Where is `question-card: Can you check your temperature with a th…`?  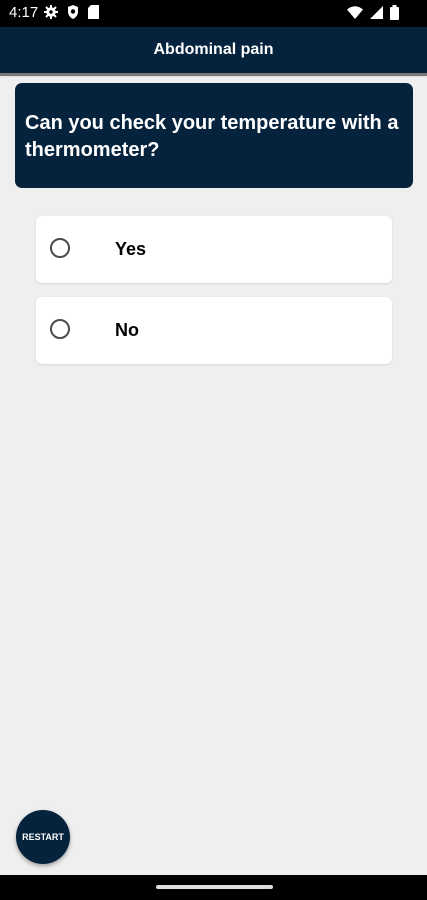 question-card: Can you check your temperature with a th… is located at coordinates (214, 135).